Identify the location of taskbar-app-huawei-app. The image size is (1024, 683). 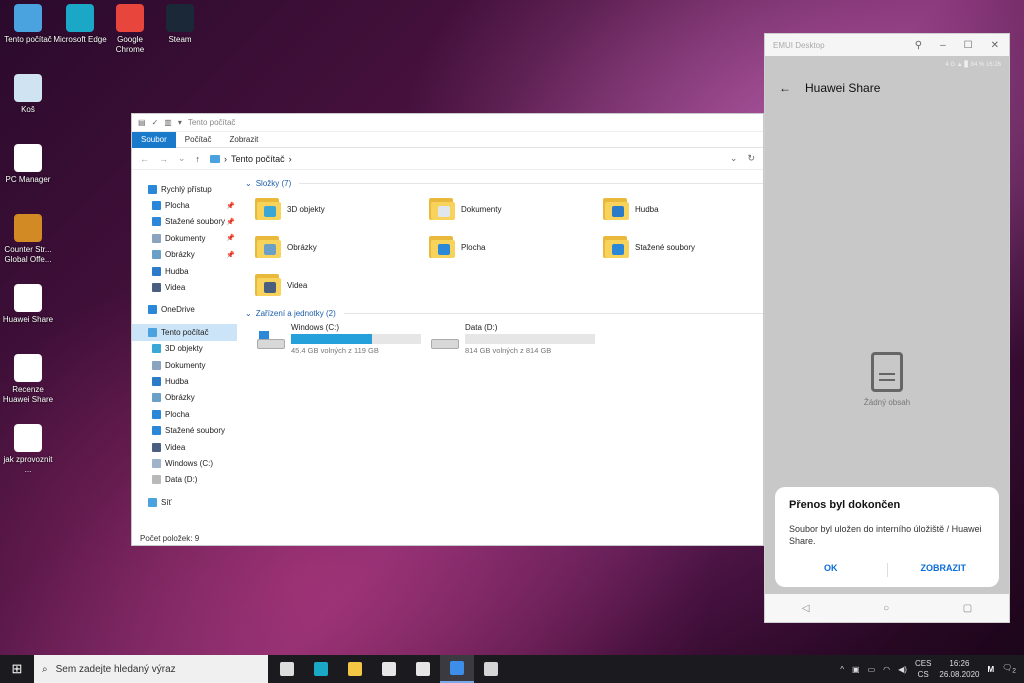
(491, 669).